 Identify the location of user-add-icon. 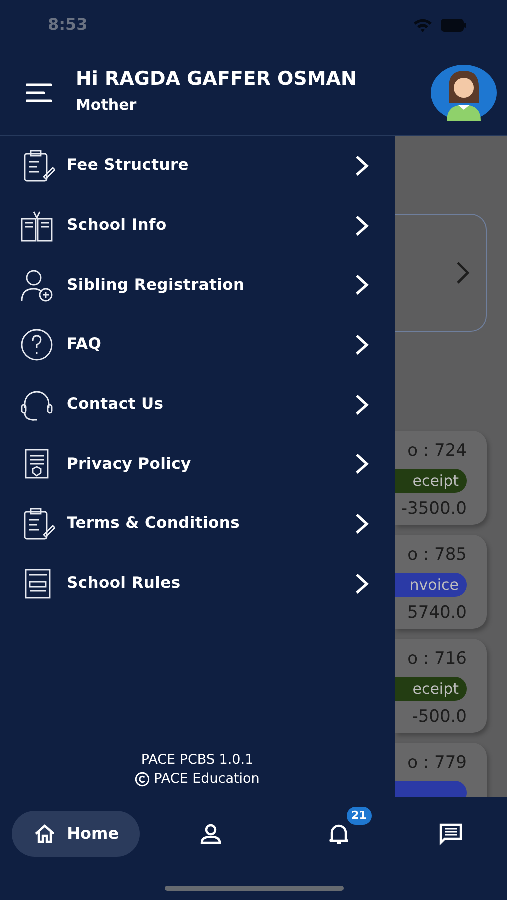
(37, 285).